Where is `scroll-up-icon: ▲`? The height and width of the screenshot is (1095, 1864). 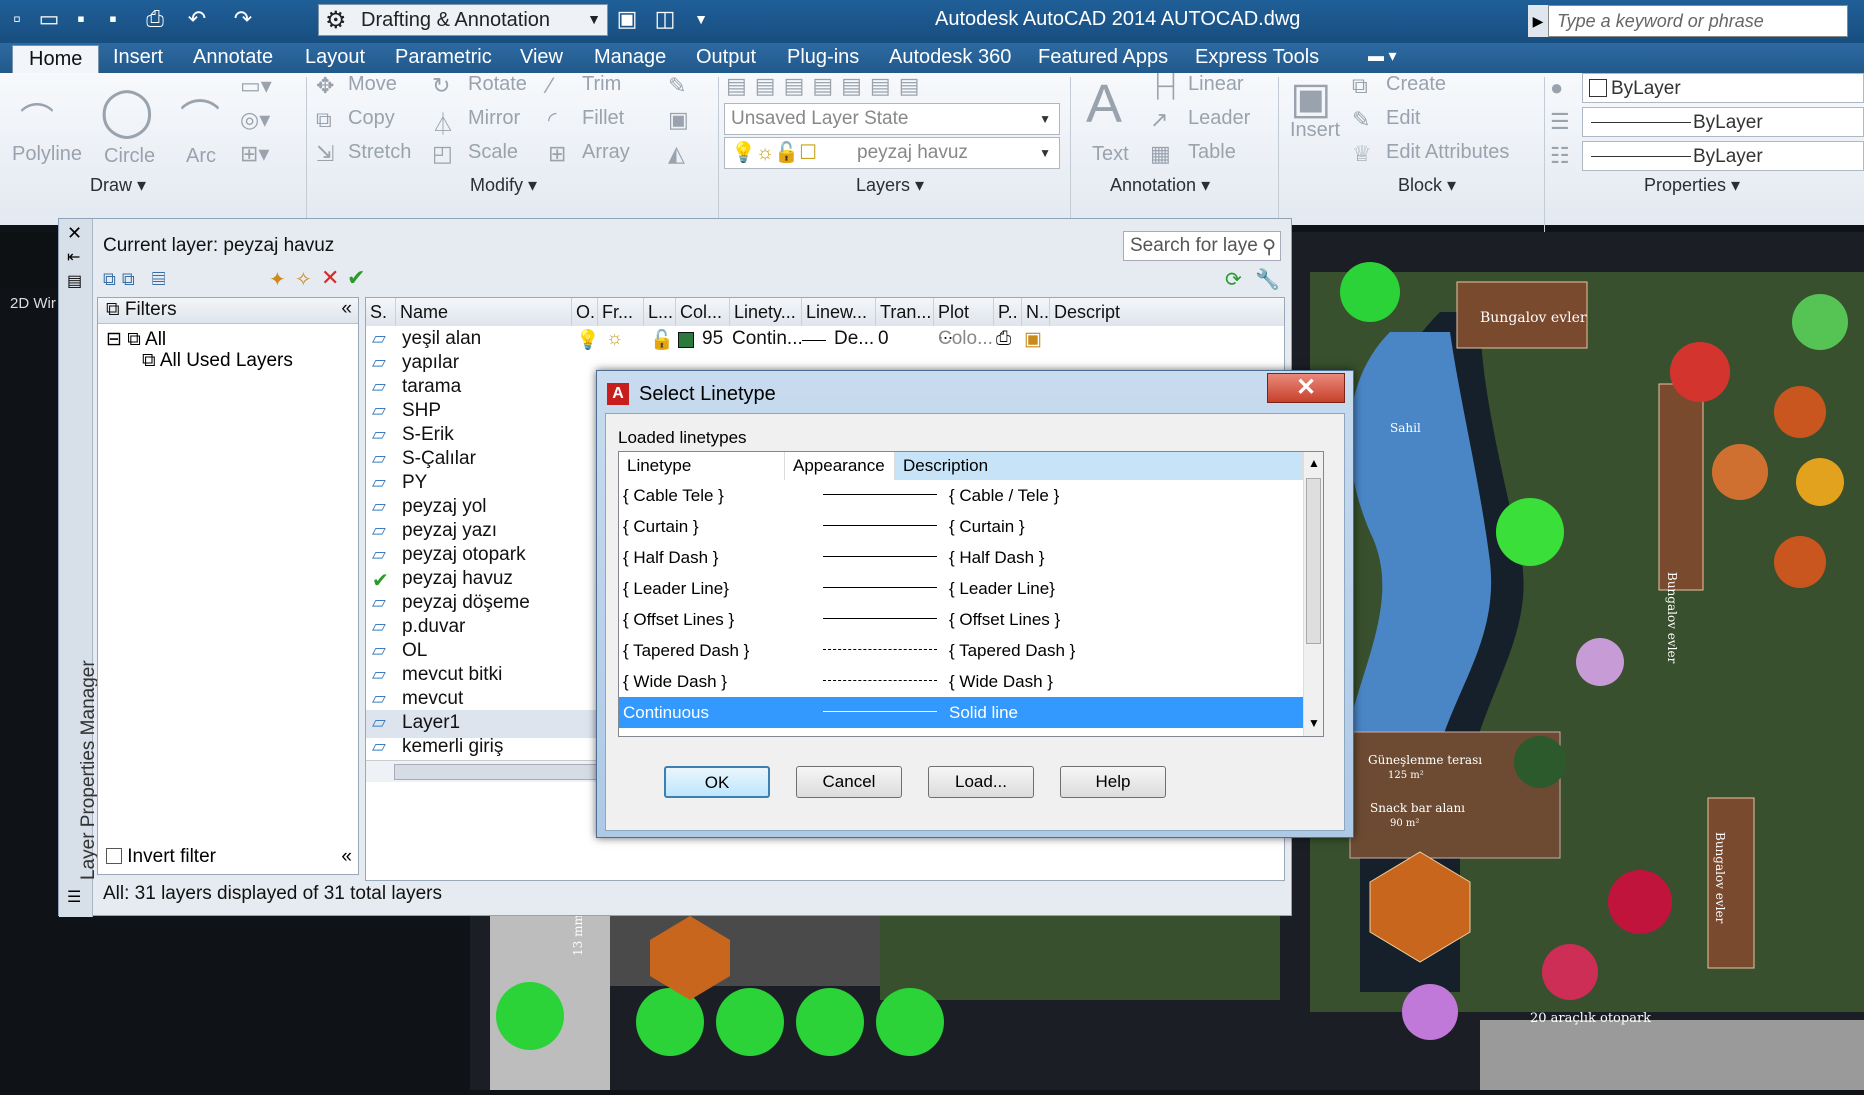 scroll-up-icon: ▲ is located at coordinates (1314, 463).